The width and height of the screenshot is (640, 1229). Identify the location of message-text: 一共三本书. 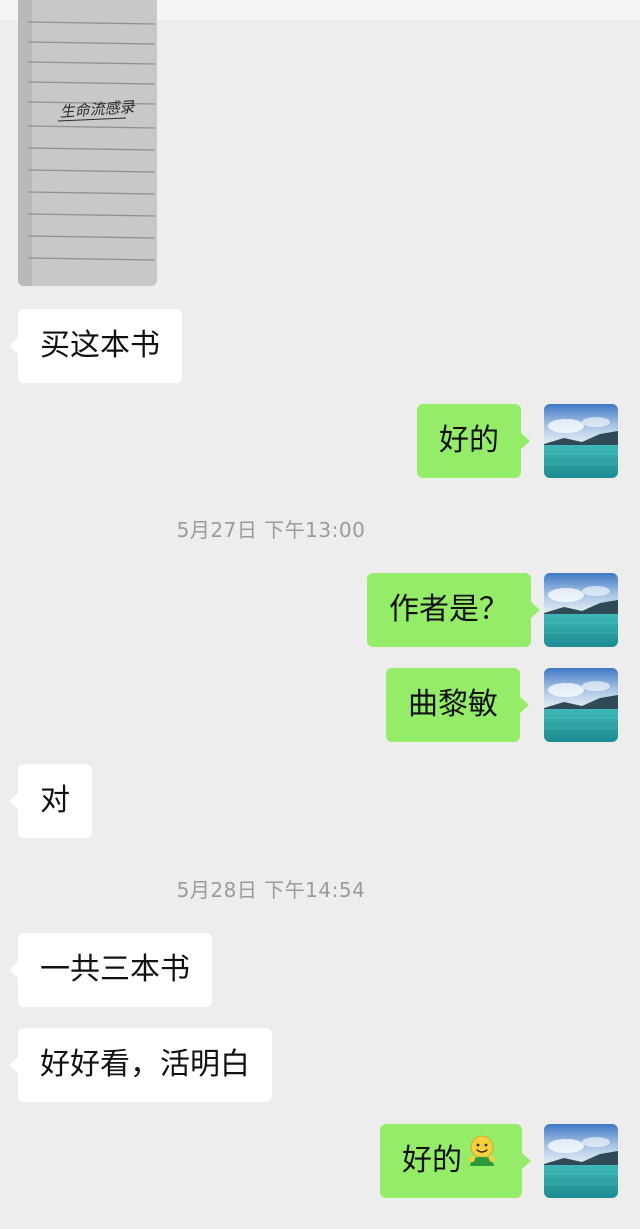
(115, 969).